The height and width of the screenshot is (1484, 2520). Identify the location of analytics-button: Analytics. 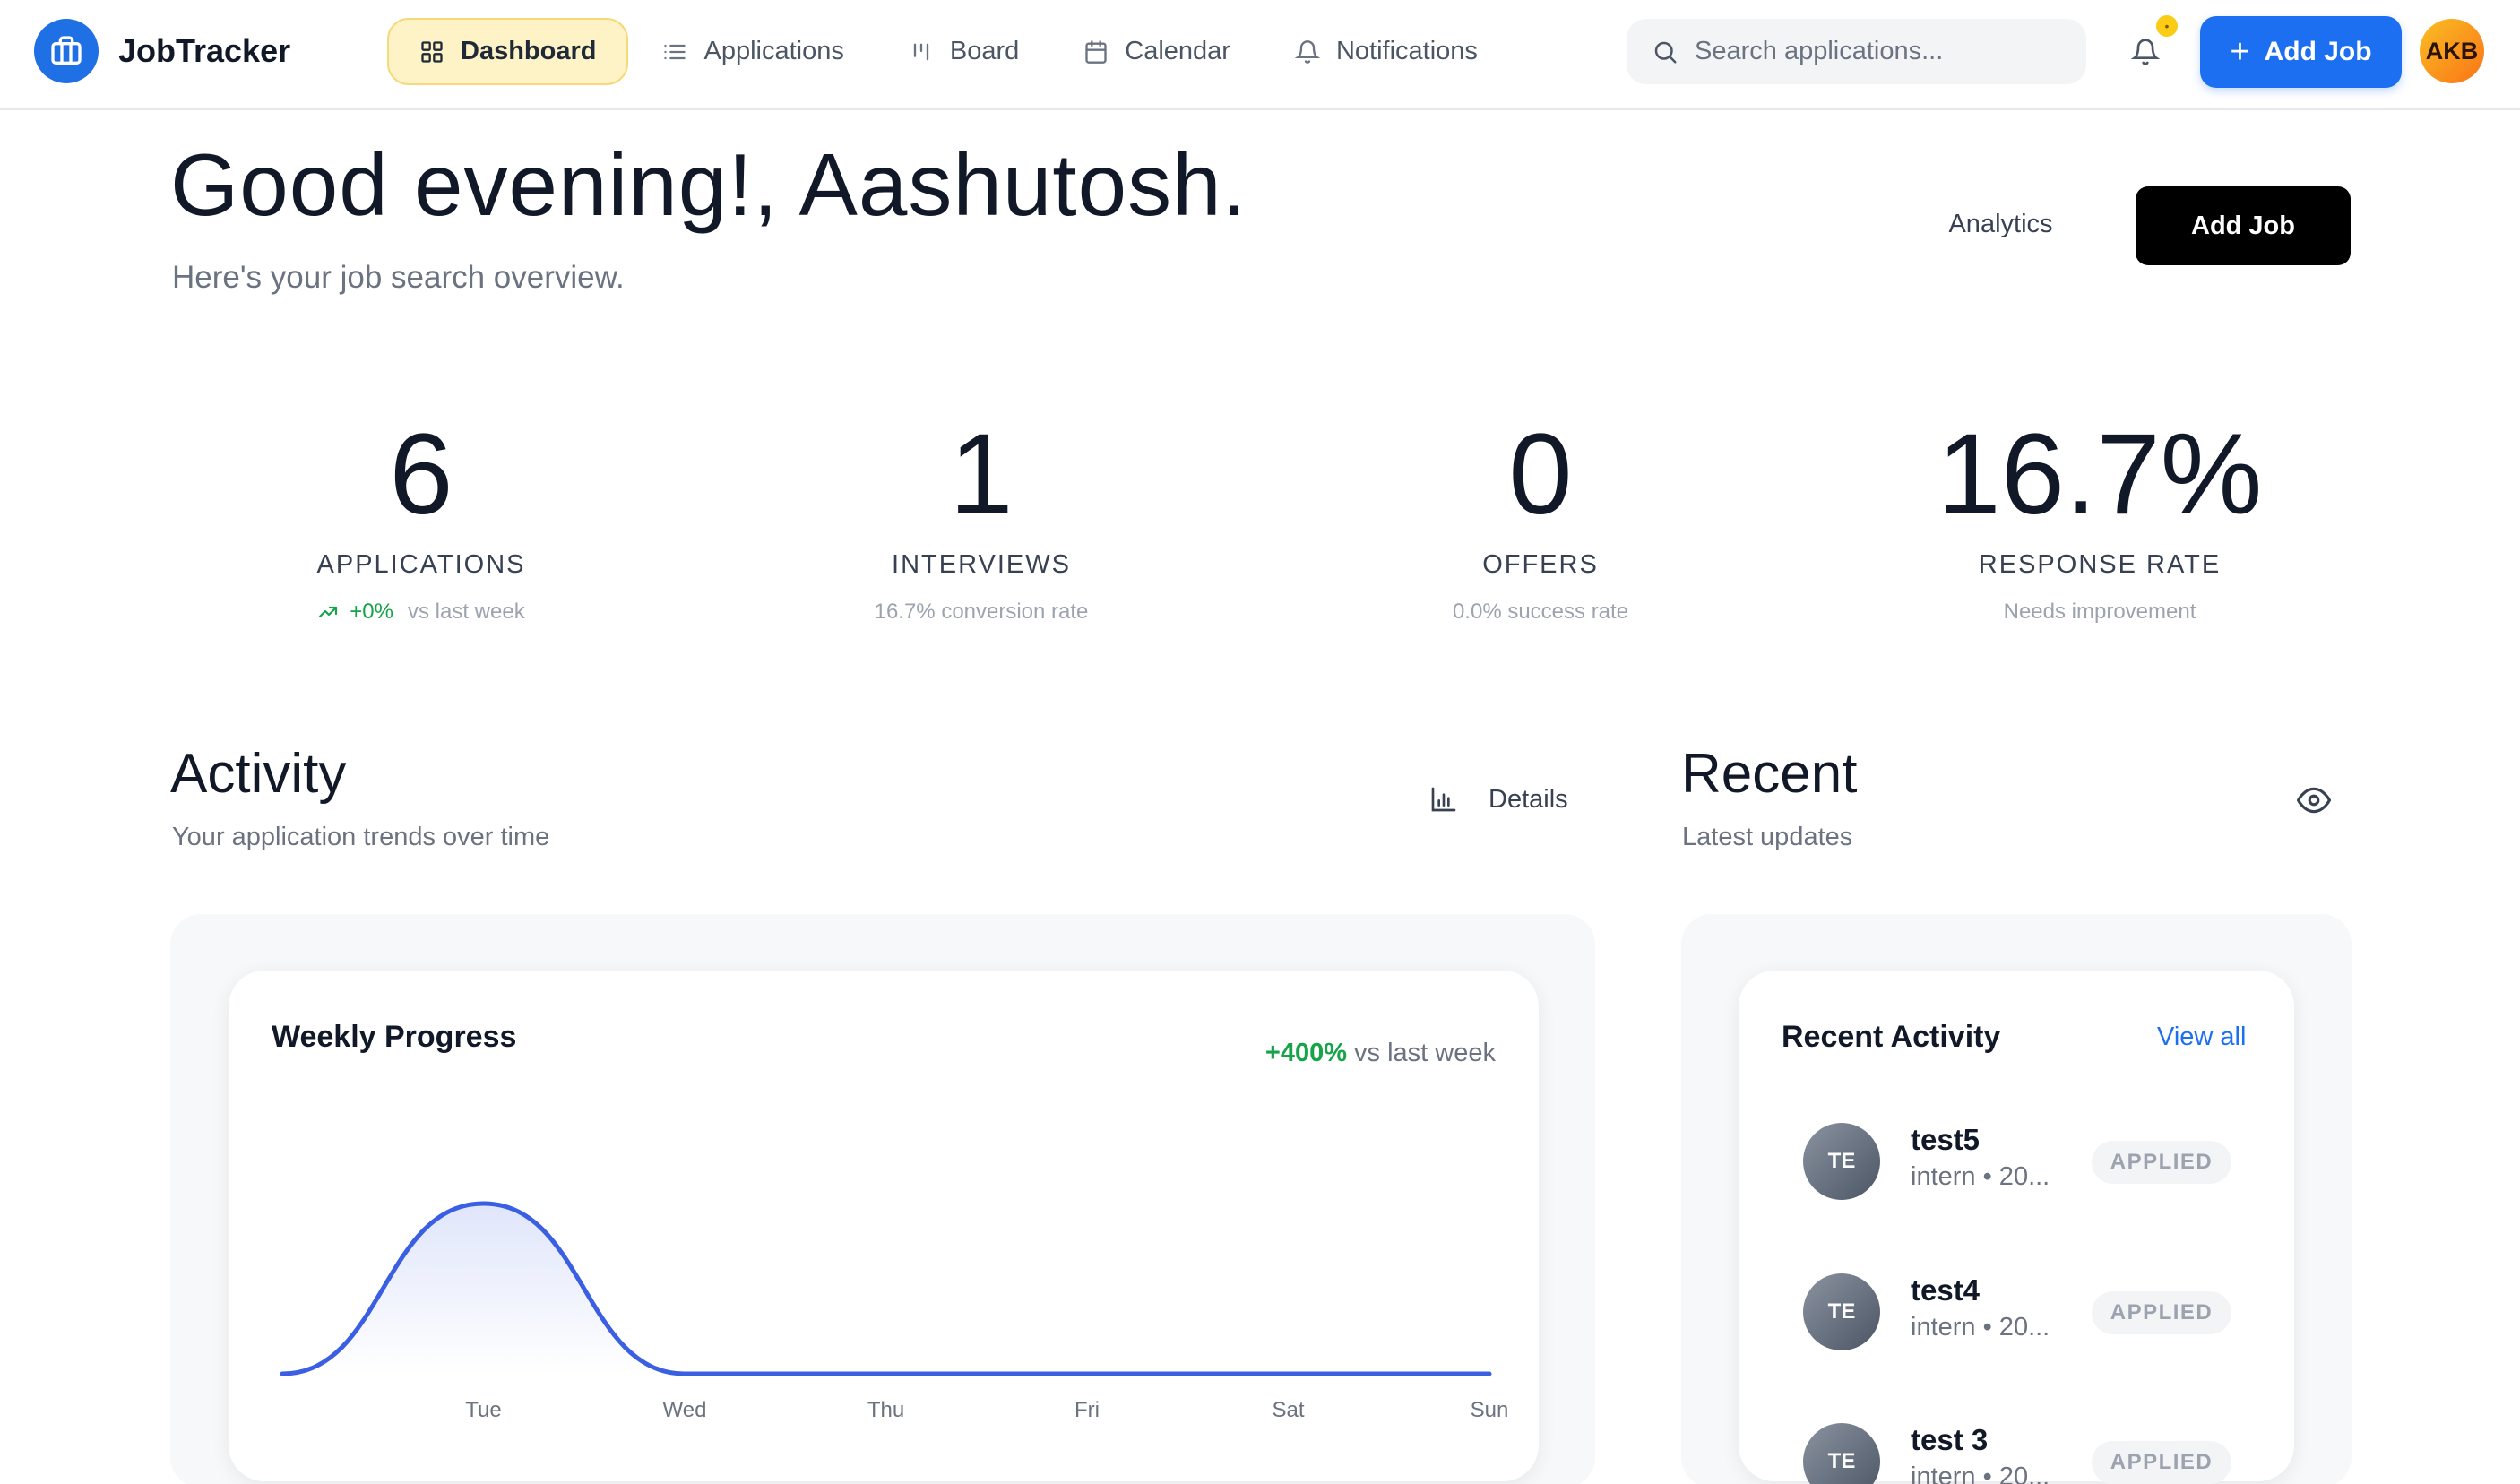
(2001, 224).